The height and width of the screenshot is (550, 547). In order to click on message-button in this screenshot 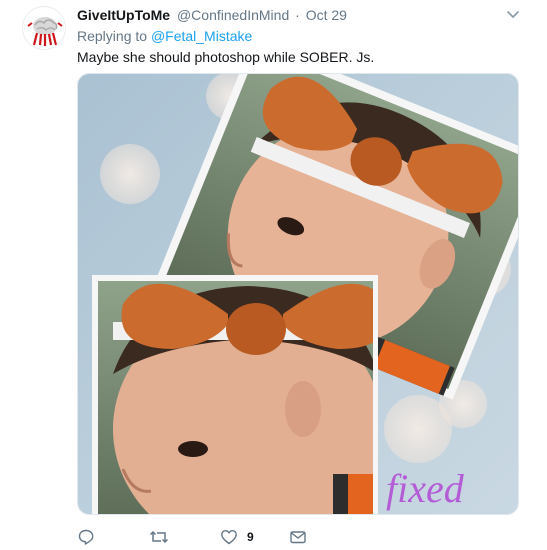, I will do `click(298, 537)`.